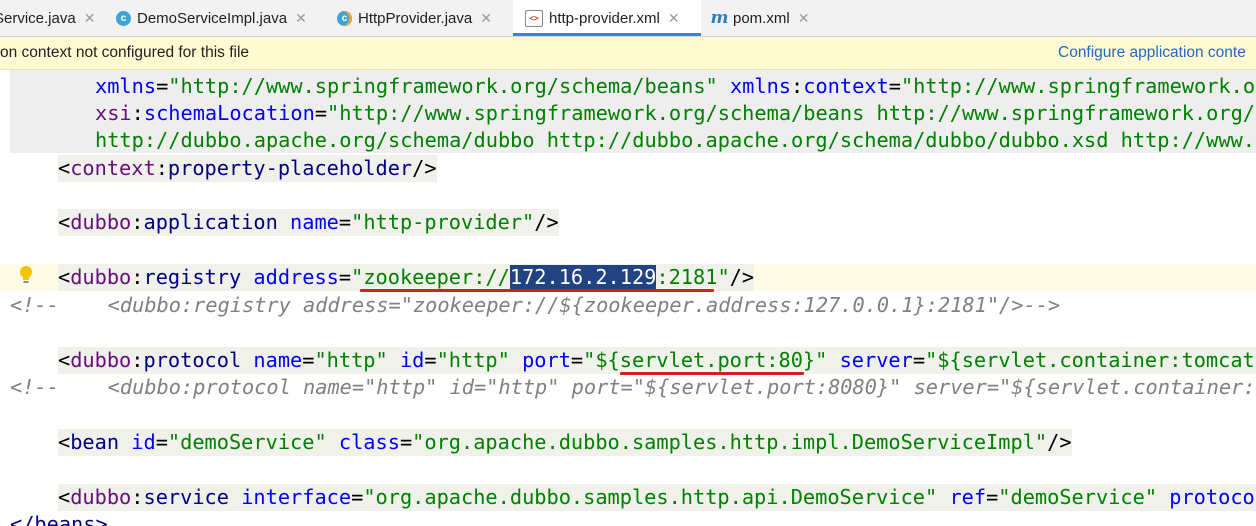  I want to click on tab-httpprovider-java: c HttpProvider.java ✕, so click(423, 18).